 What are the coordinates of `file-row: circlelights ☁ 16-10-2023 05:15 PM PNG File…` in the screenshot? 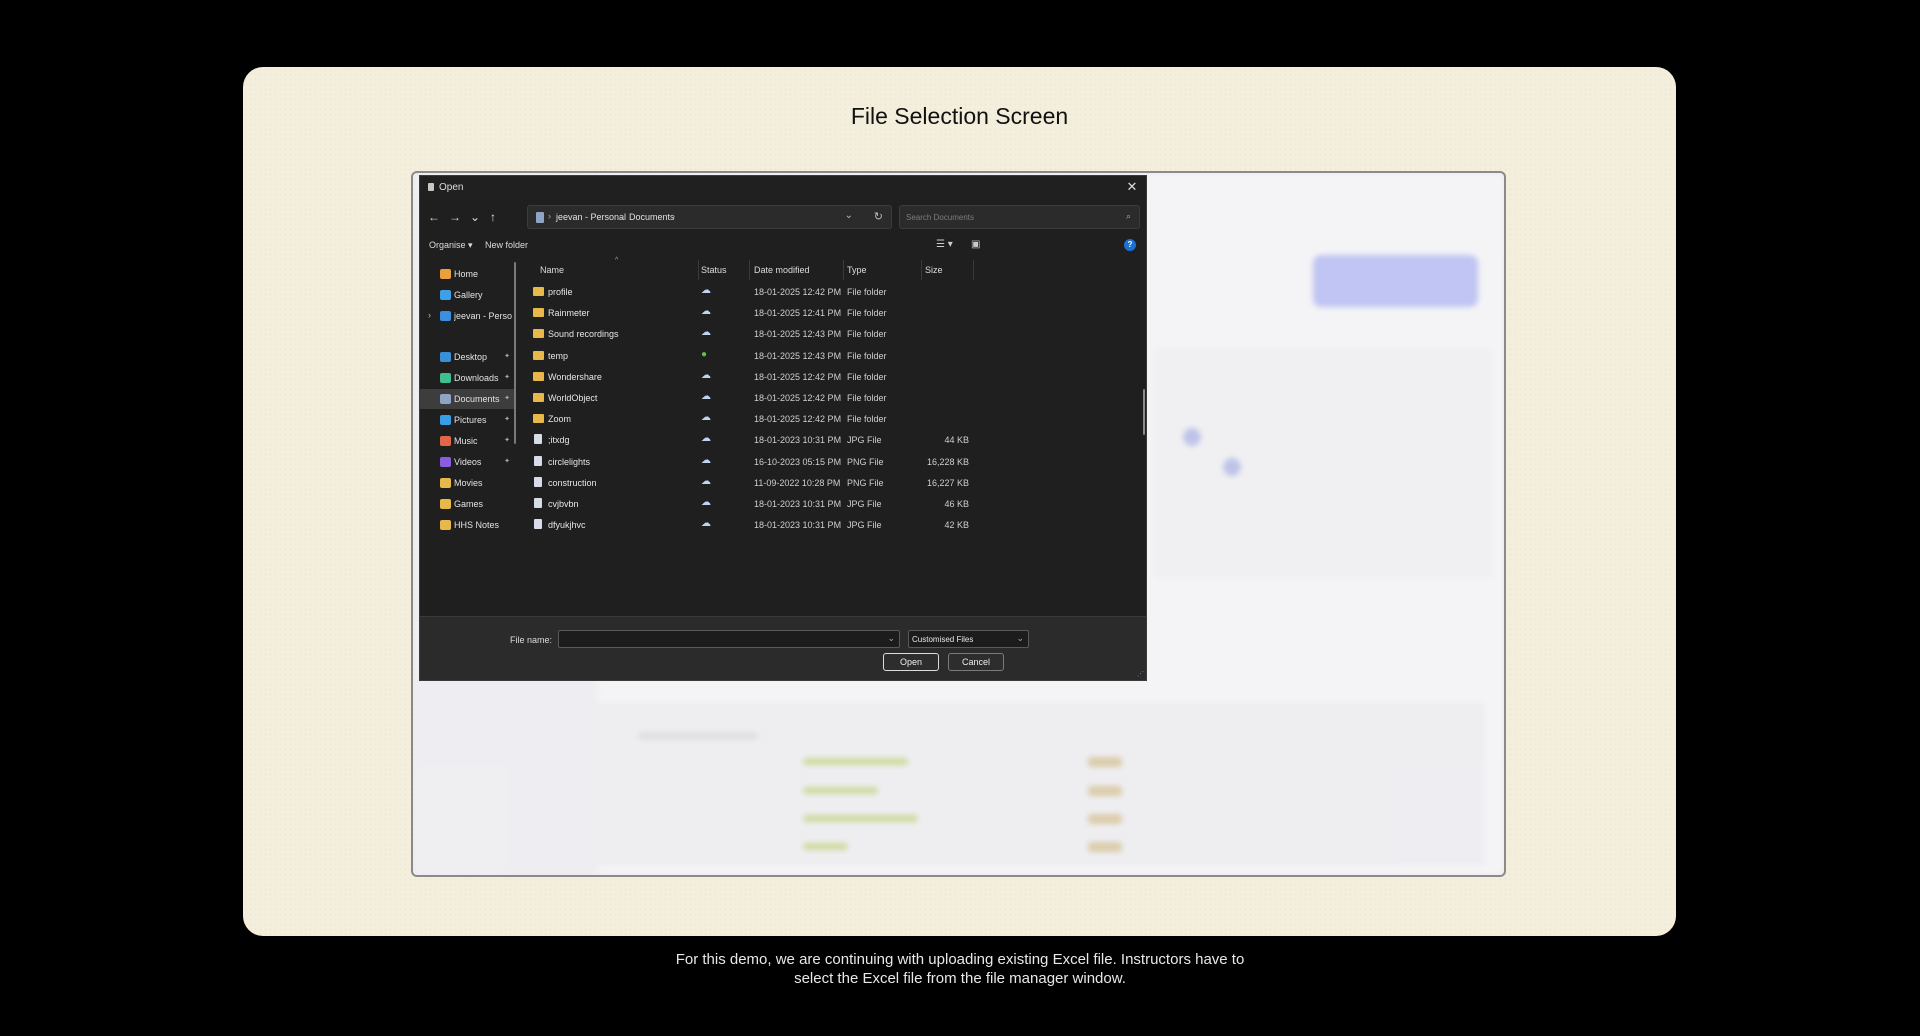 It's located at (765, 462).